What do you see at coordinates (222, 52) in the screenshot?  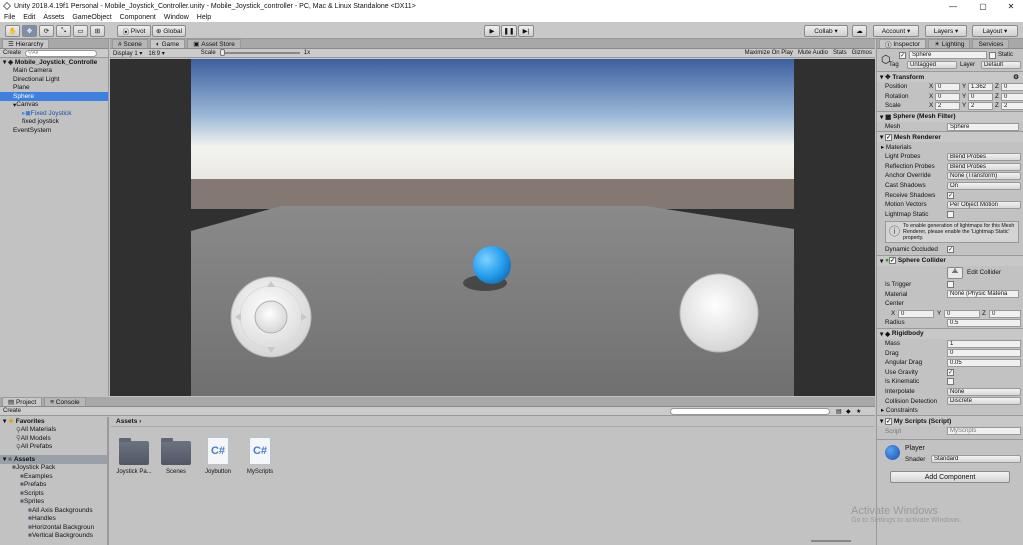 I see `scale-slider-handle` at bounding box center [222, 52].